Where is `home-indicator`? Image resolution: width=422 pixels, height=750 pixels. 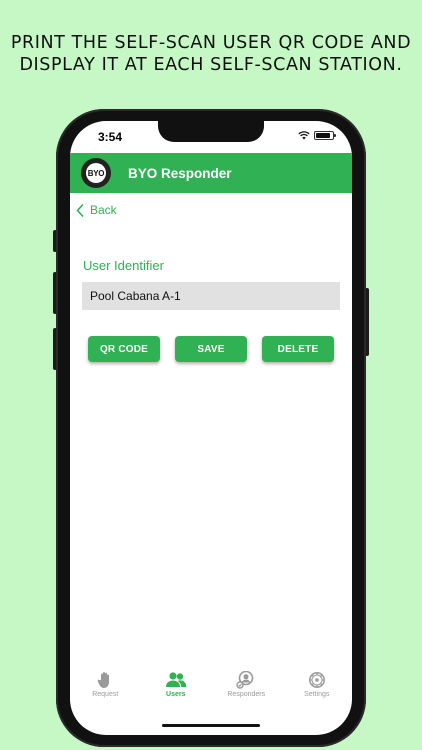
home-indicator is located at coordinates (211, 725).